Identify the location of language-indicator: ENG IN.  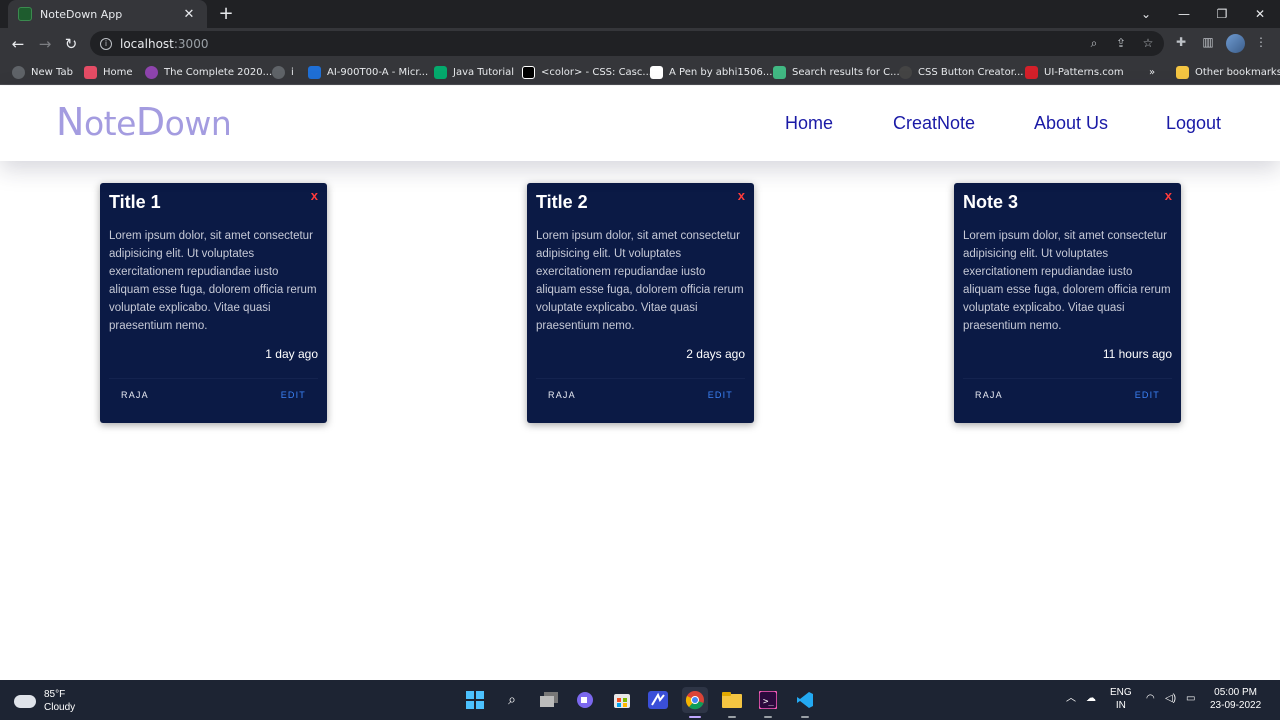
(1121, 699).